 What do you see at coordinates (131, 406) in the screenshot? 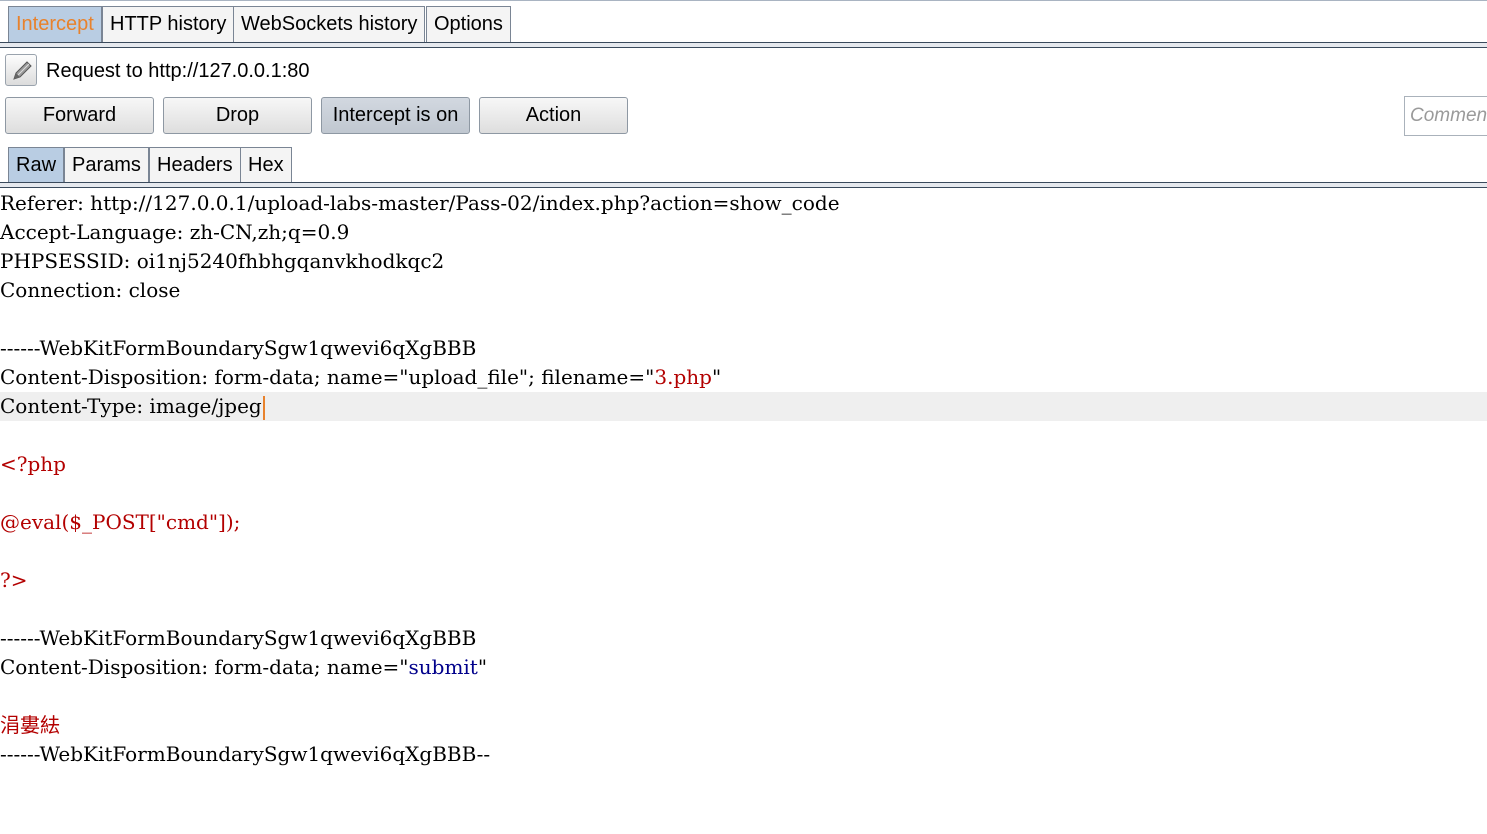
I see `content-type-text: Content-Type: image/jpeg` at bounding box center [131, 406].